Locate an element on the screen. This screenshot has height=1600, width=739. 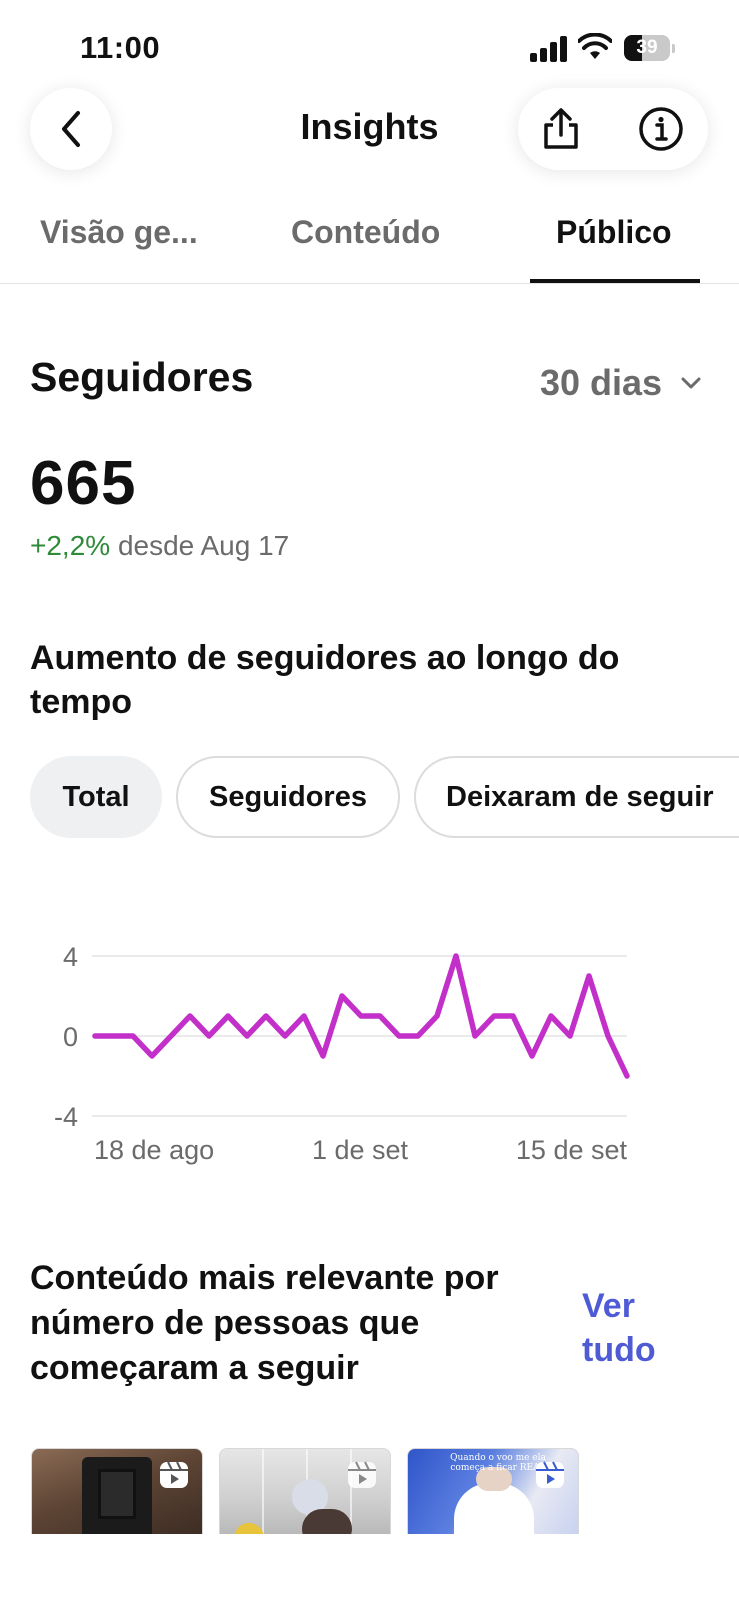
battery-level: 39 is located at coordinates (647, 47).